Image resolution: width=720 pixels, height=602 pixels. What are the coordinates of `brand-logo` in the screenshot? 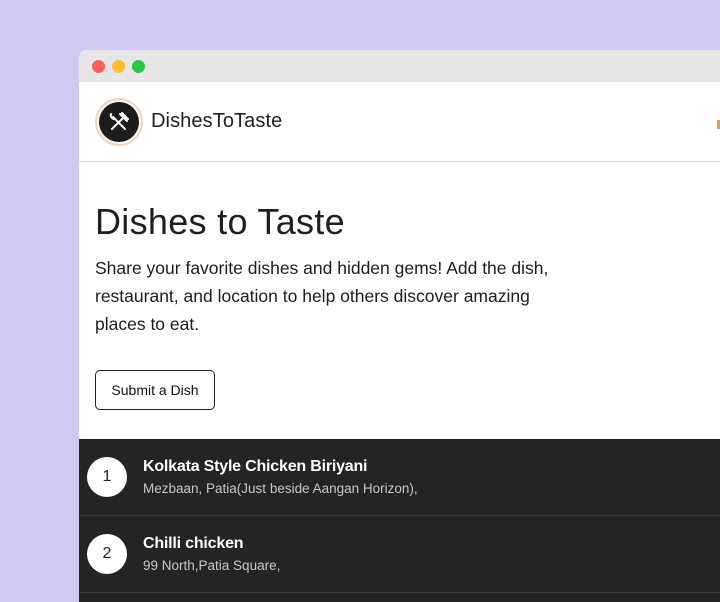 It's located at (119, 121).